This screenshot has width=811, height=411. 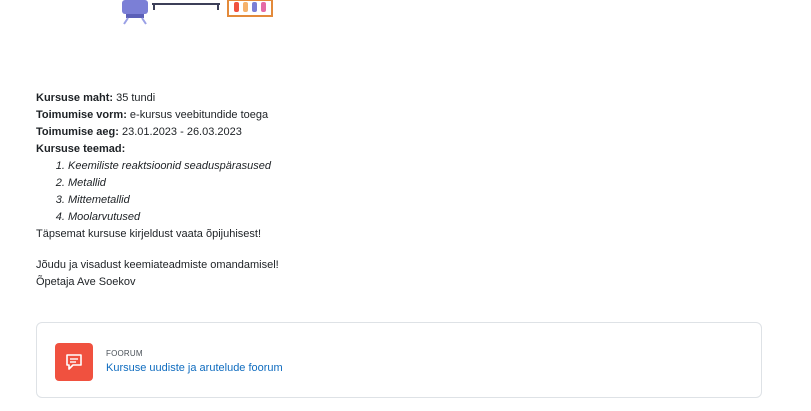 I want to click on course-time: Toimumise aeg: 23.01.2023 - 26.03.2023, so click(x=316, y=132).